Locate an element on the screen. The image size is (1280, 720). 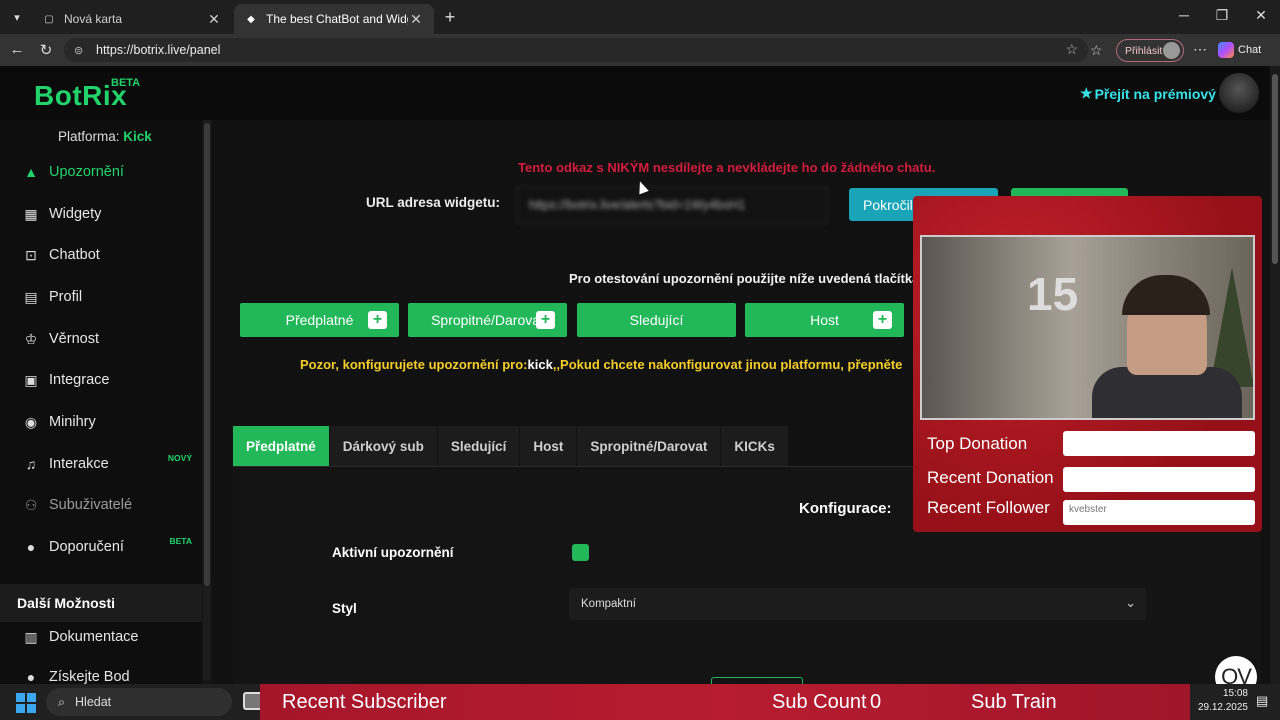
favorites-icon: ☆ is located at coordinates (1096, 50).